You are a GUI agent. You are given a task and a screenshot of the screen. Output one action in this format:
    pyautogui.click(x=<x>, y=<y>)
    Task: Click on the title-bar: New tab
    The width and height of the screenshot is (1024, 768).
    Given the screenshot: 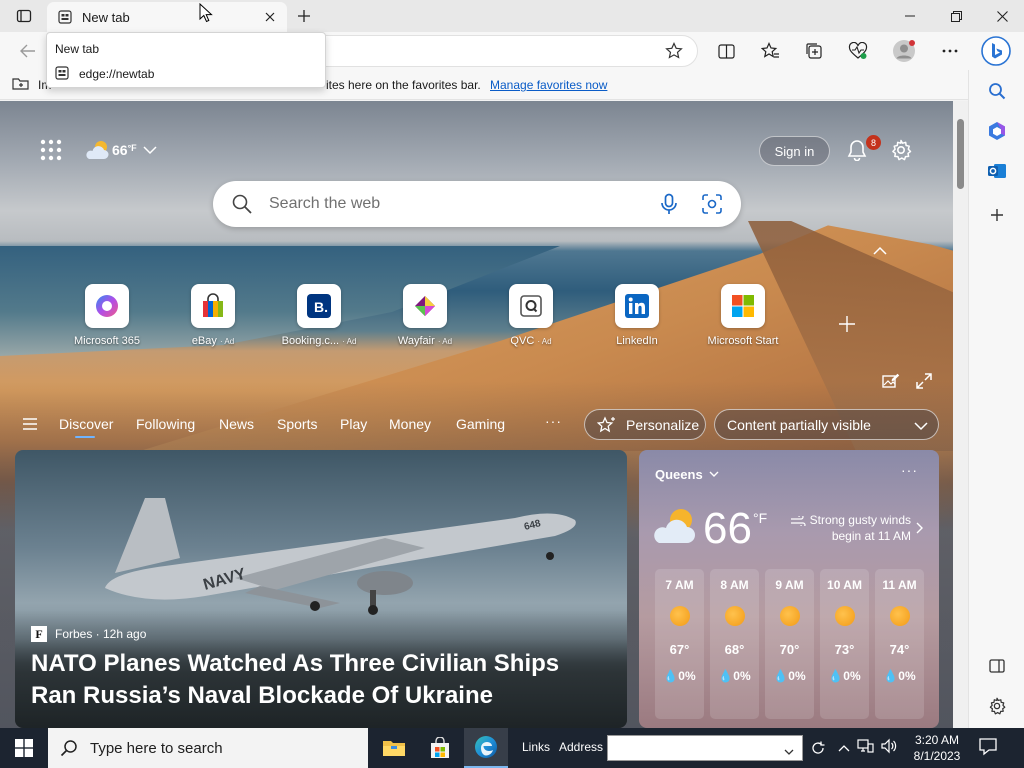 What is the action you would take?
    pyautogui.click(x=512, y=16)
    